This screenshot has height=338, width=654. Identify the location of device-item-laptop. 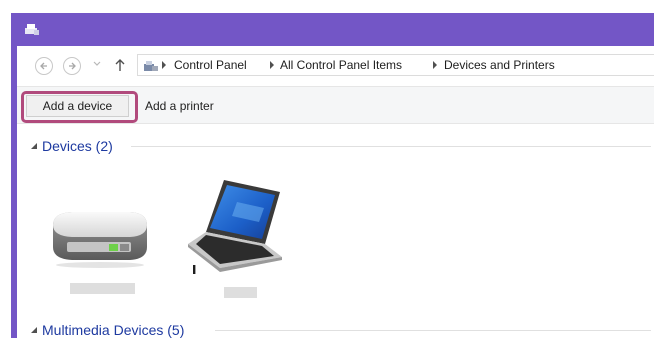
(233, 242).